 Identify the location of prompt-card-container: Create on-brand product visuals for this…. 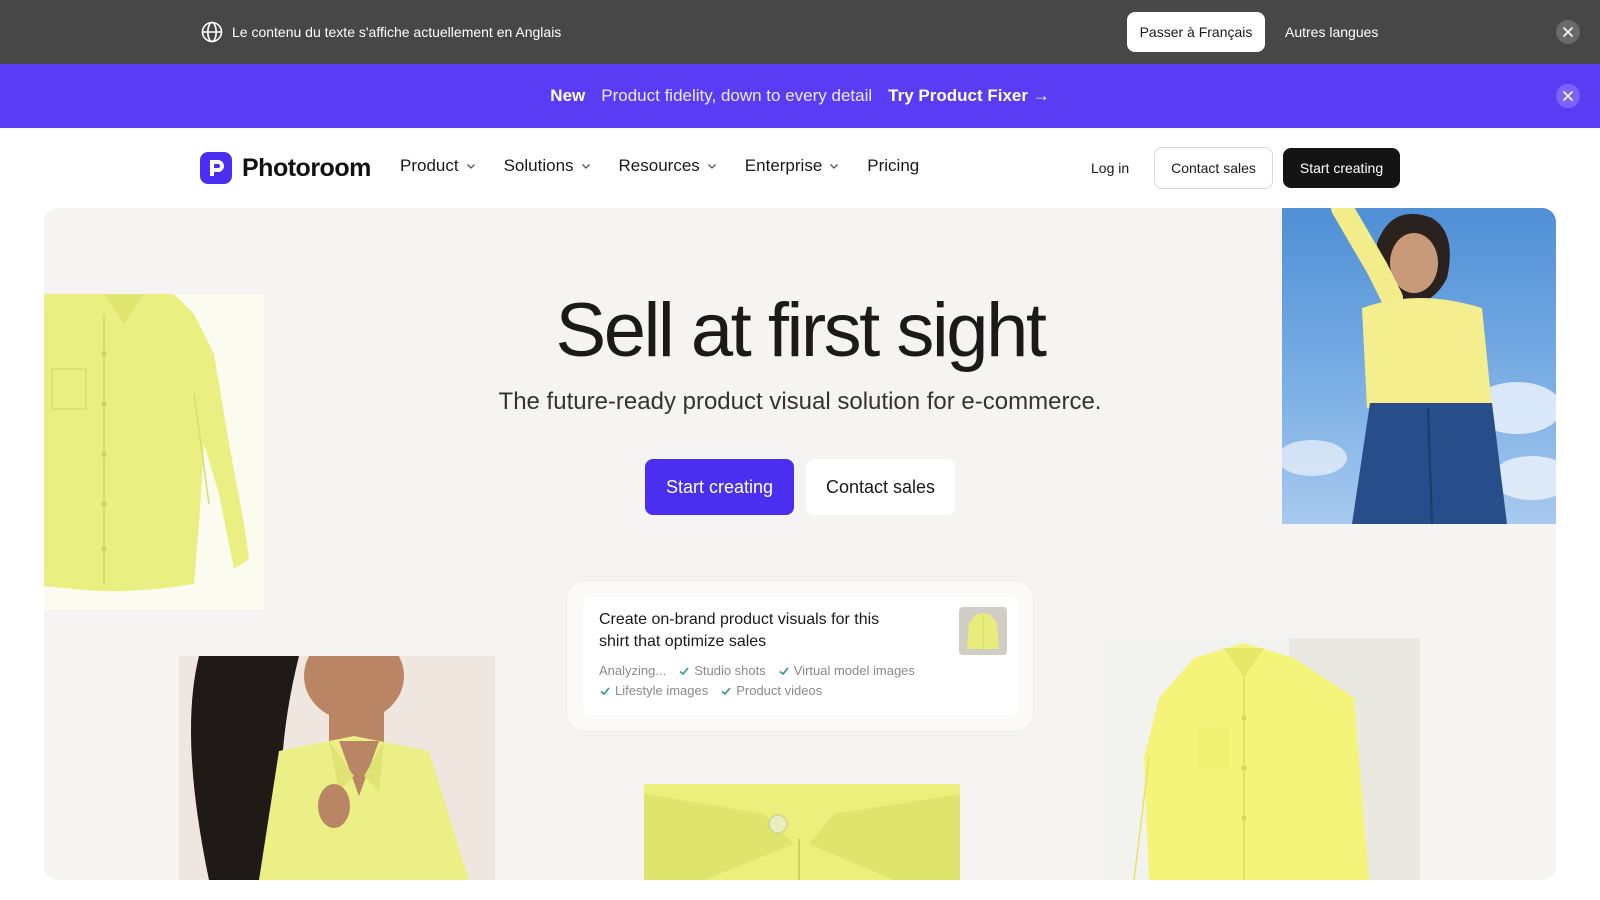
(800, 656).